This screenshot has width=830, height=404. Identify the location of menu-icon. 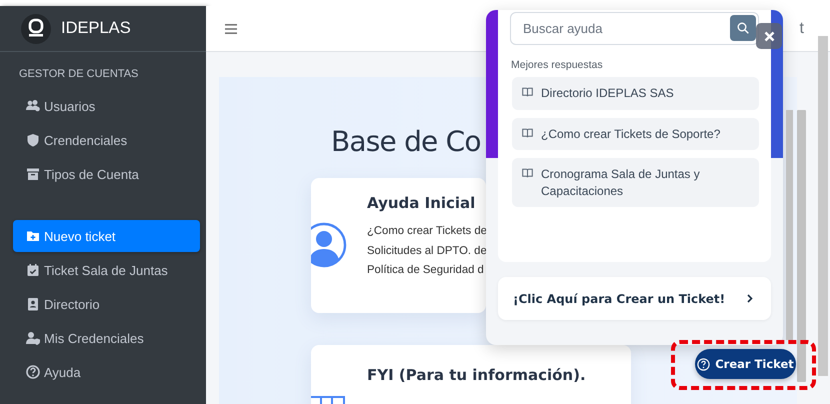
(231, 28).